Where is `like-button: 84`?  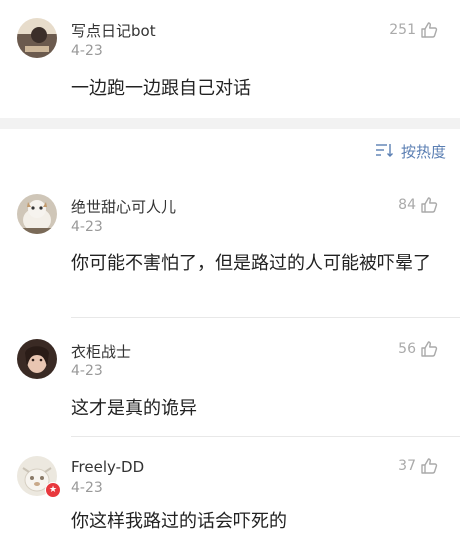 like-button: 84 is located at coordinates (418, 205).